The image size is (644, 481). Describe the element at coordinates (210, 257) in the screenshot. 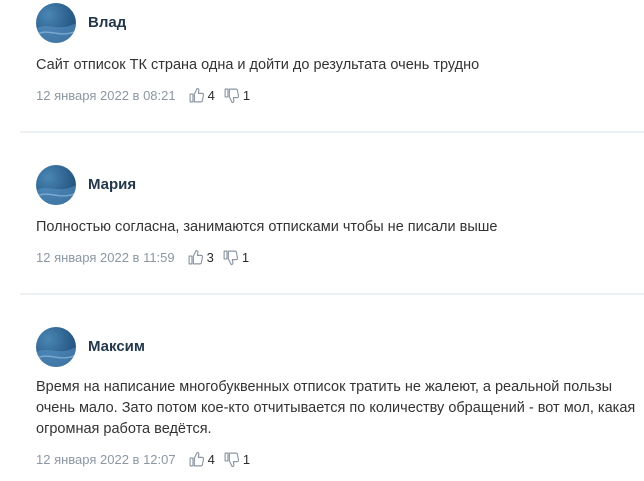

I see `like-count: 3` at that location.